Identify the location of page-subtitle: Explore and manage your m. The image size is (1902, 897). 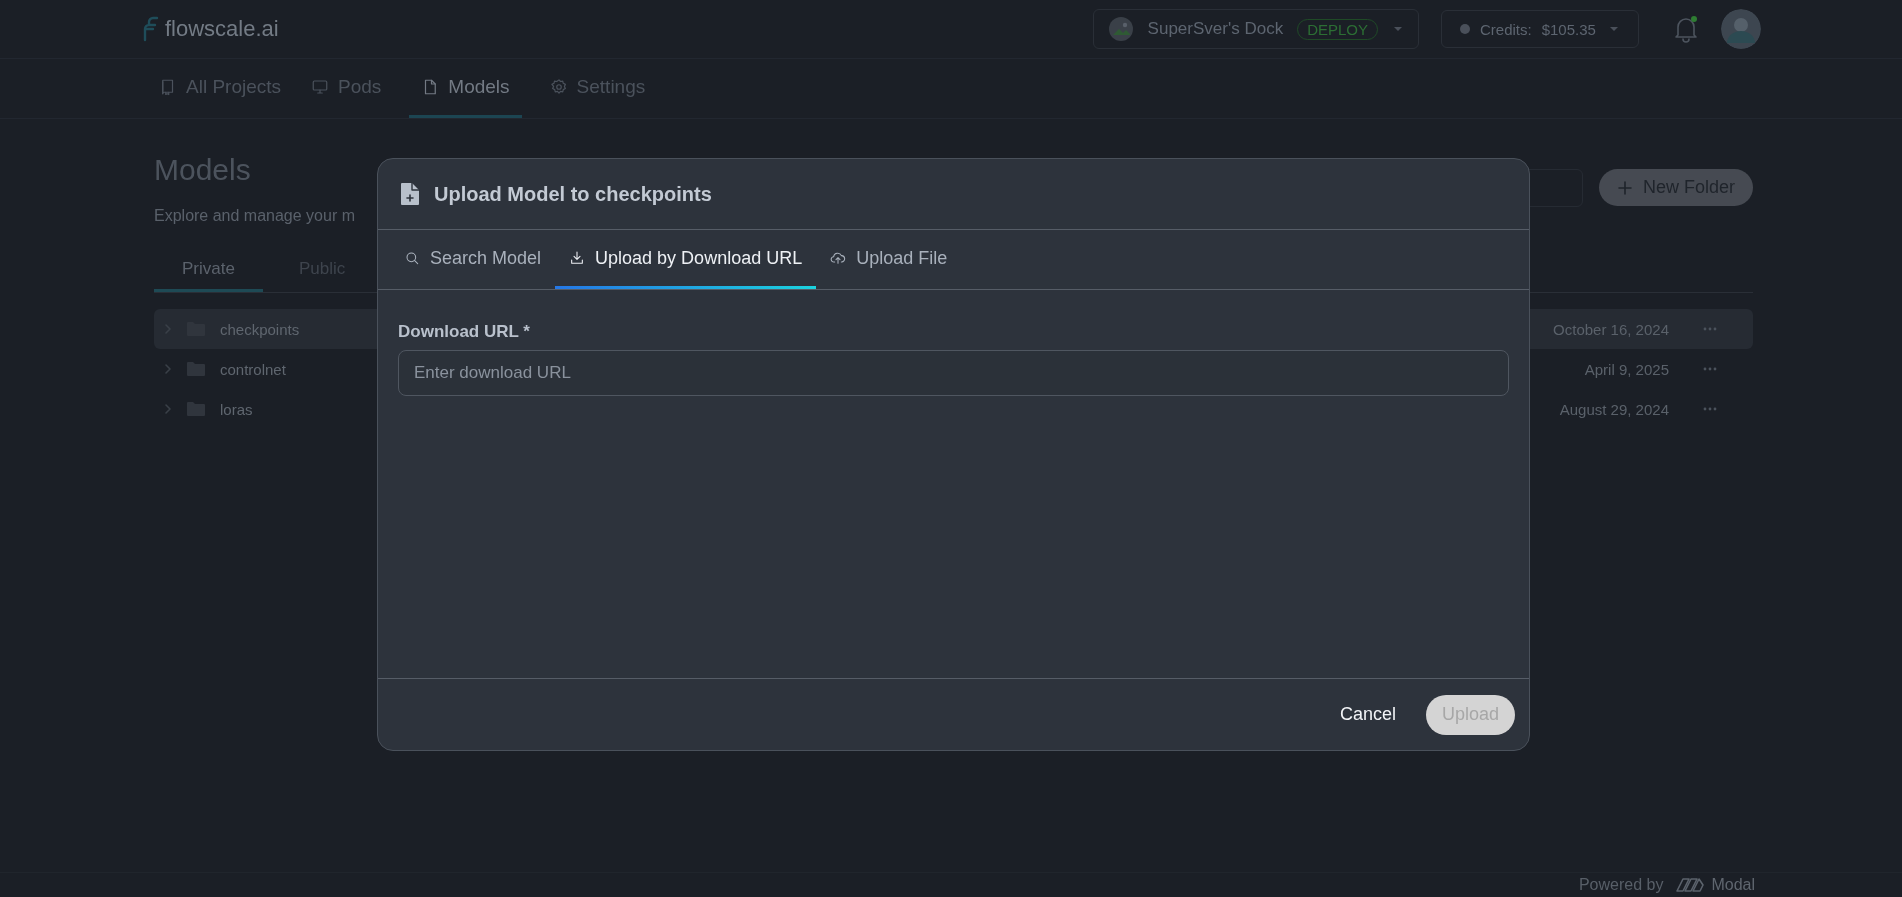
(254, 216).